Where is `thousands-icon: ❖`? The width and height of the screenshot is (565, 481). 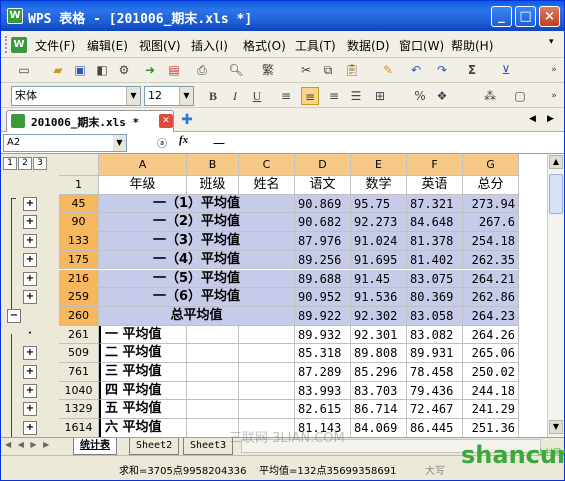
thousands-icon: ❖ is located at coordinates (442, 96).